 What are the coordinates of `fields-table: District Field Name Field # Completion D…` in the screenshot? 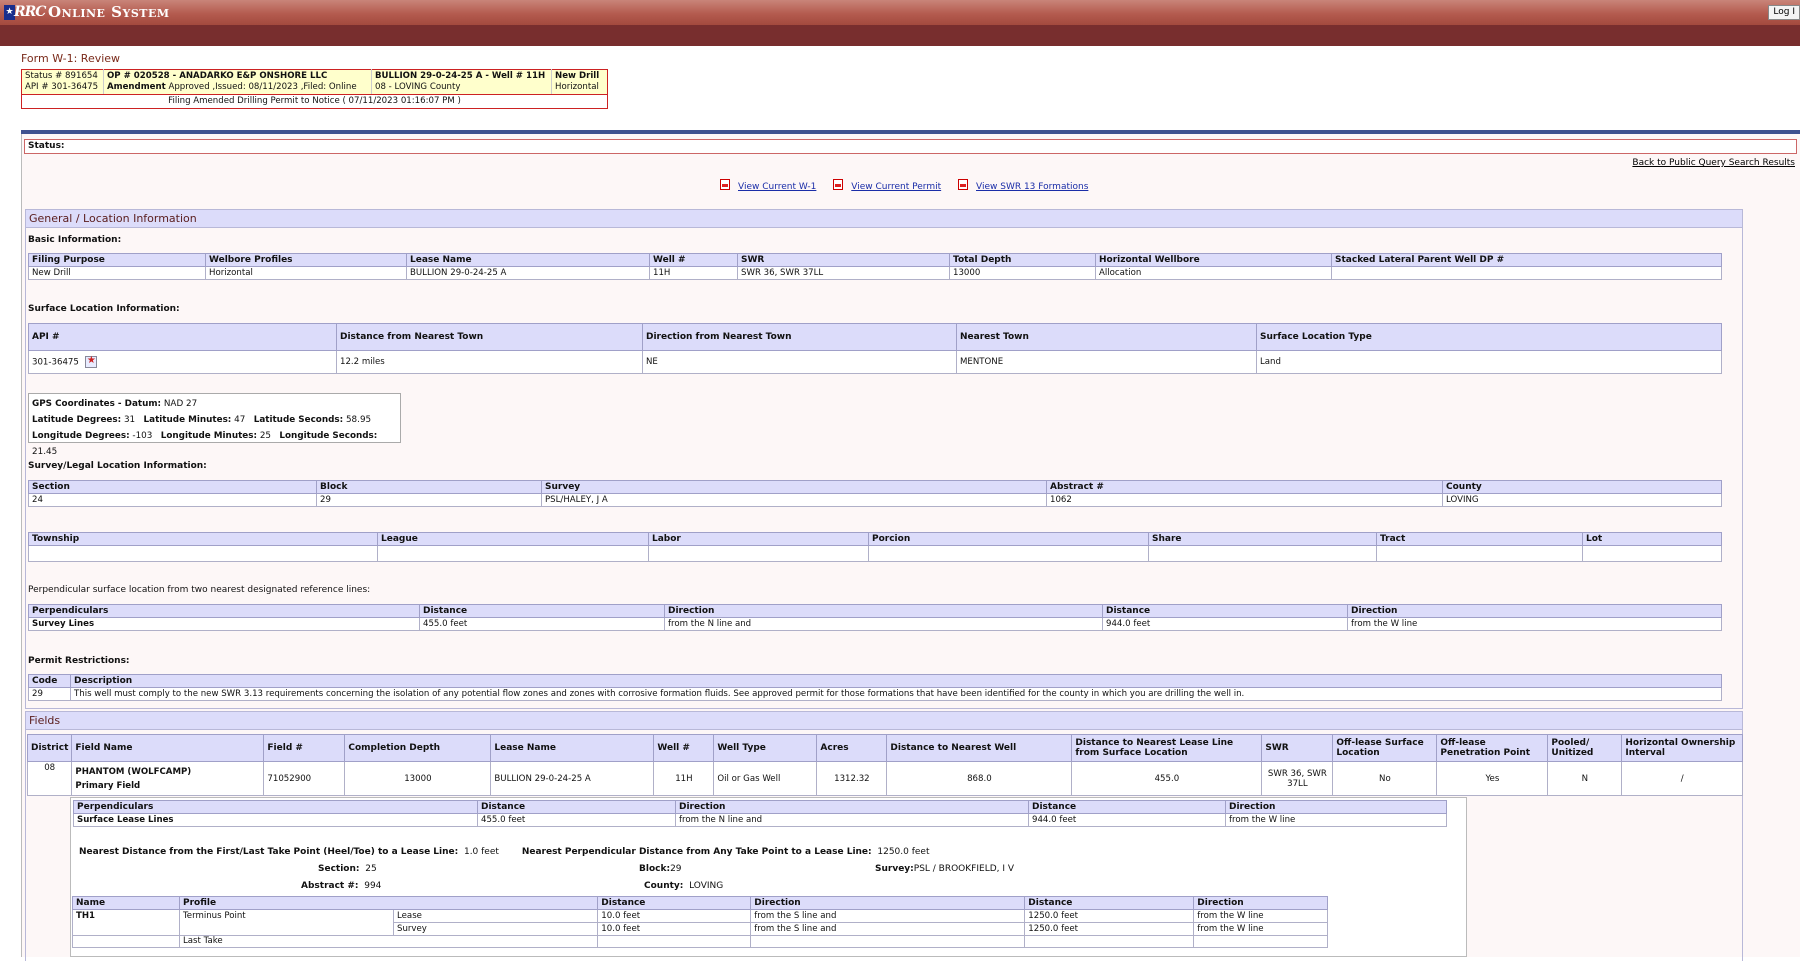 It's located at (884, 765).